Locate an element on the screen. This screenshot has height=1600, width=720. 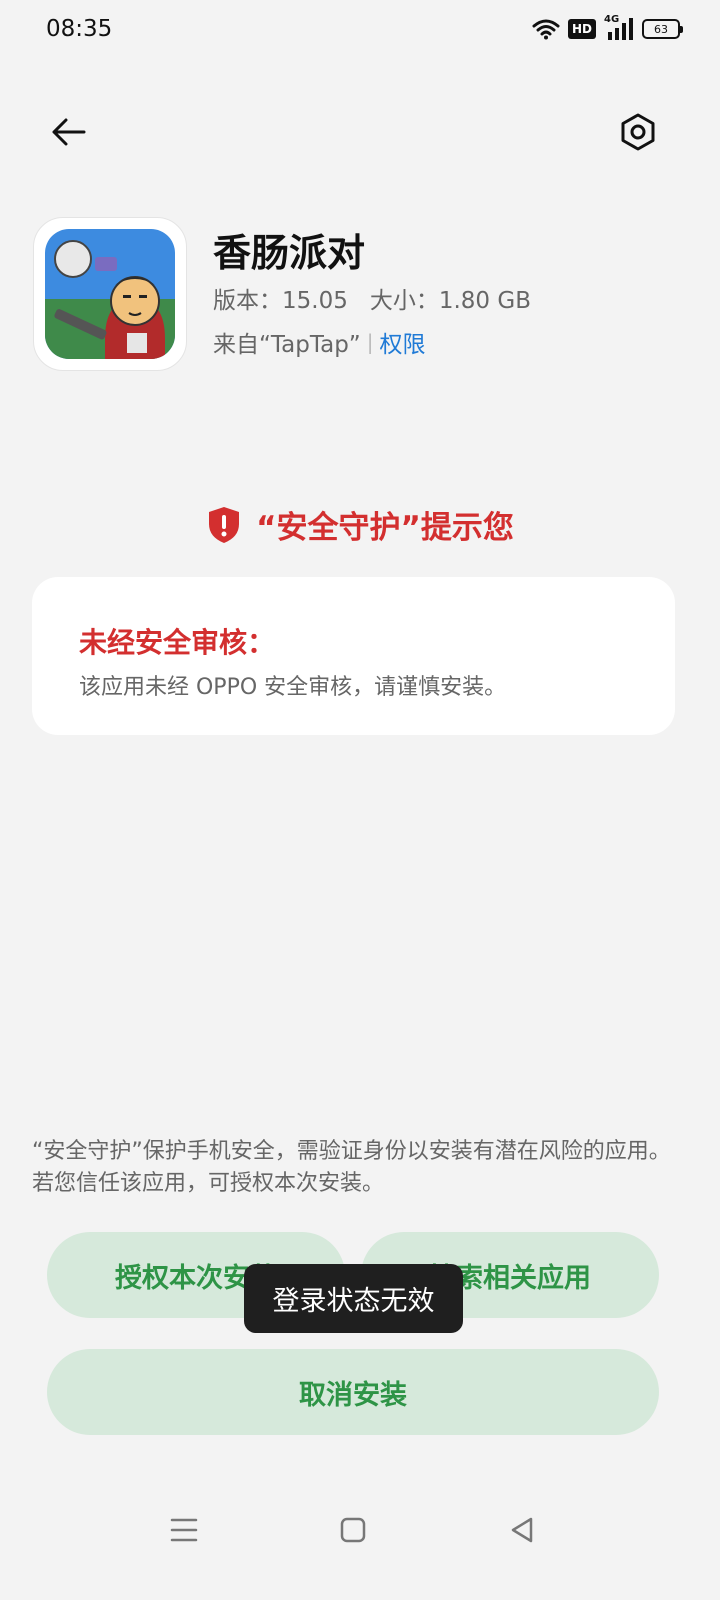
status-time: 08:35 is located at coordinates (79, 29).